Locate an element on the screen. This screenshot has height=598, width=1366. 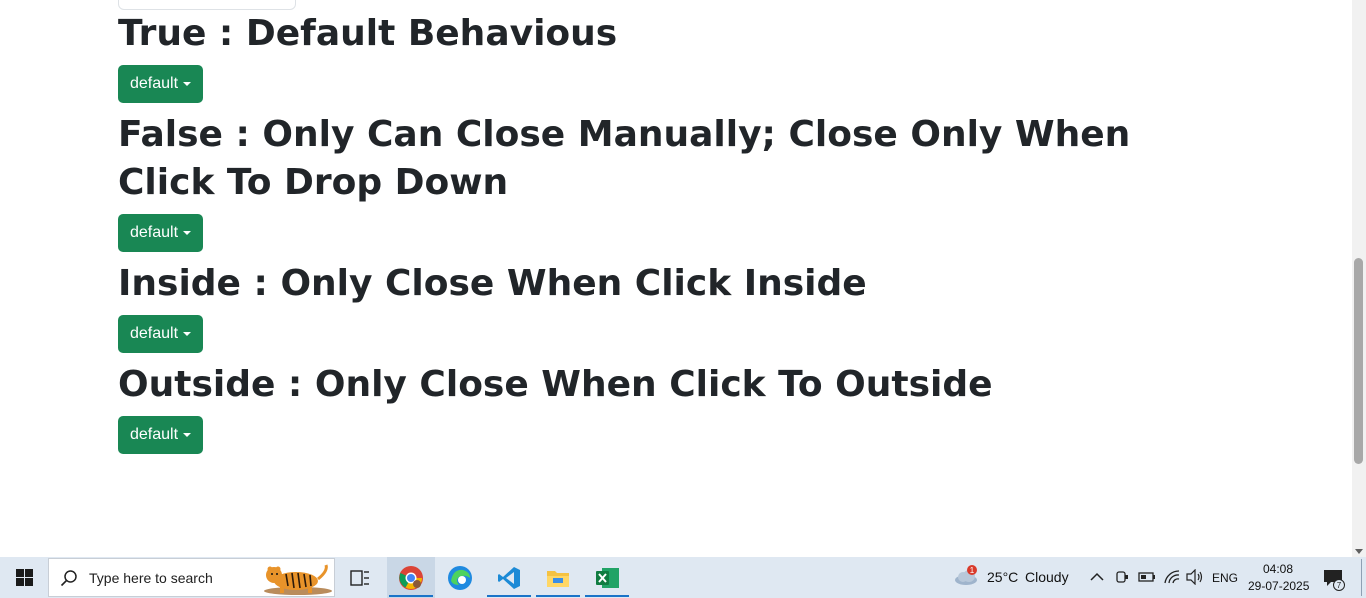
language-indicator: ENG is located at coordinates (1225, 578).